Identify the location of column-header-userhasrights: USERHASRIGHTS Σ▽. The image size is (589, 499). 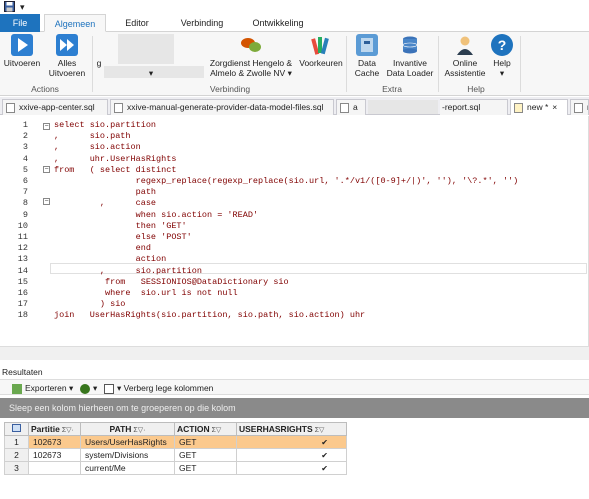
(291, 429).